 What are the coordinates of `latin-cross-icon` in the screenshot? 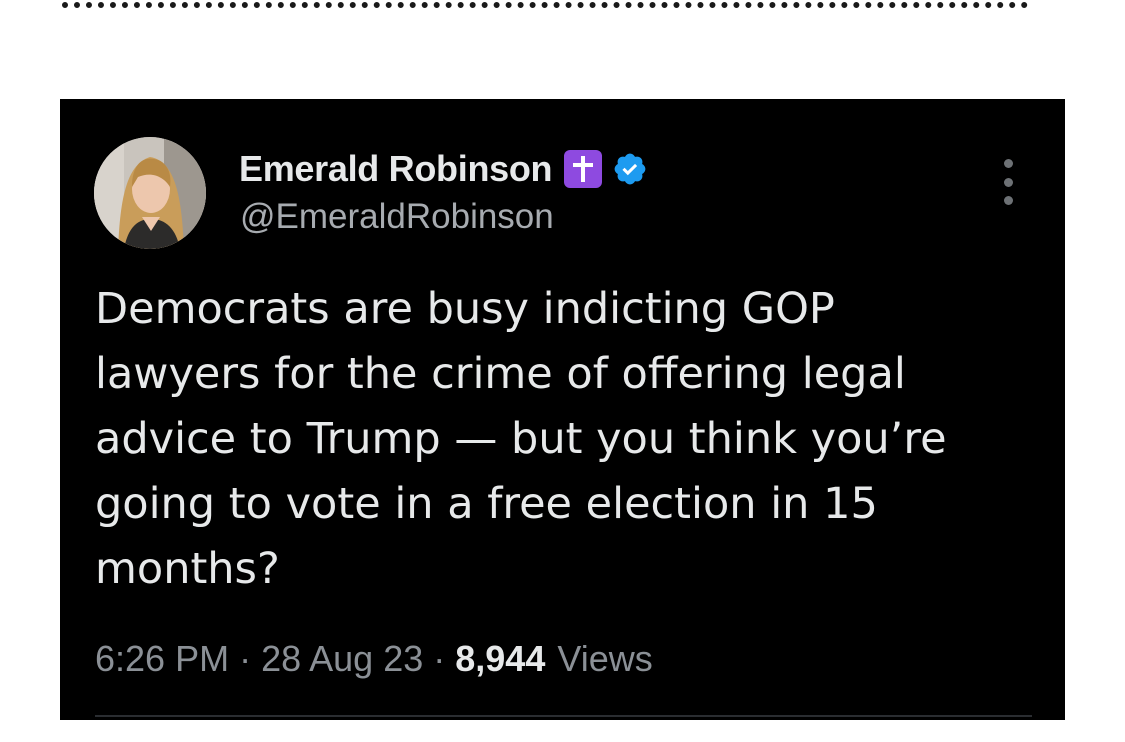 It's located at (583, 169).